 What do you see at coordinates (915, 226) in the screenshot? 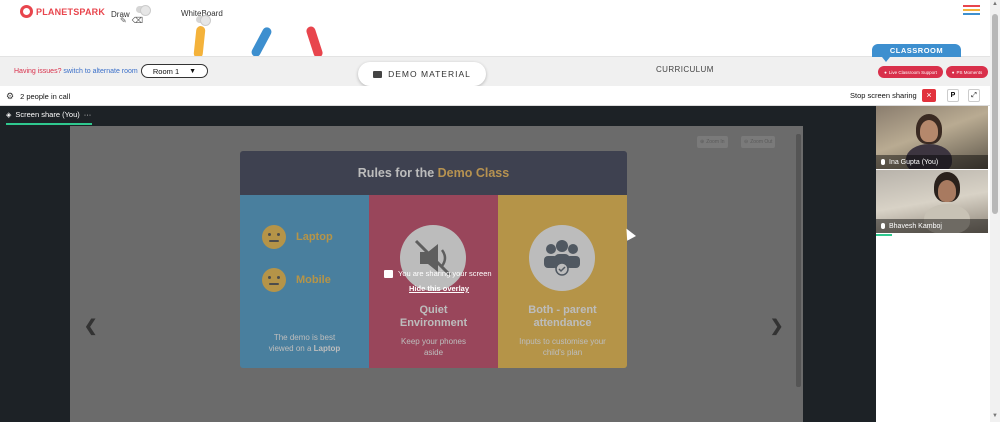
I see `participant-name: Bhavesh Kamboj` at bounding box center [915, 226].